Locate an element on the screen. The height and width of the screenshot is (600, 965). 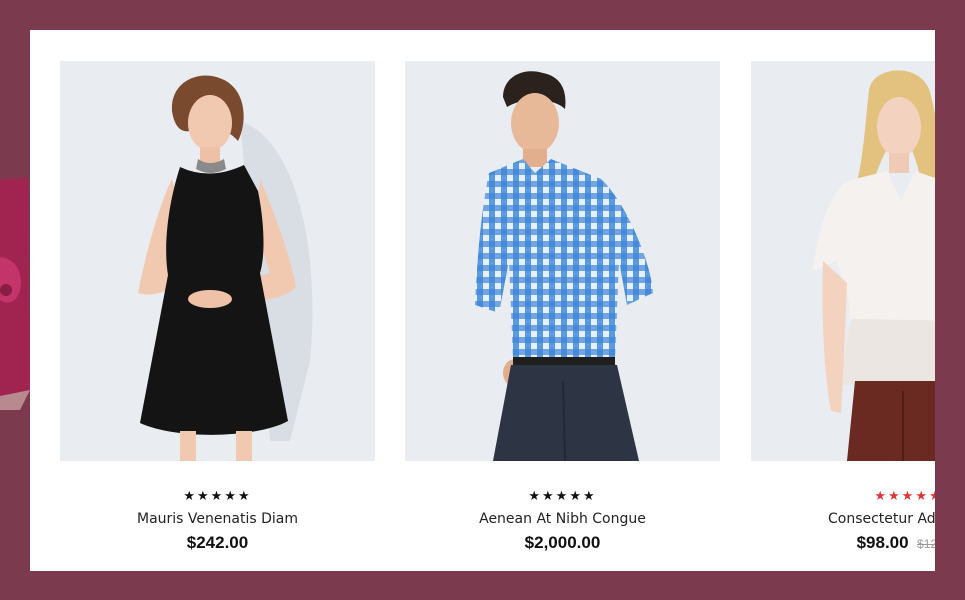
product-name: Consectetur Adipiscing is located at coordinates (843, 519).